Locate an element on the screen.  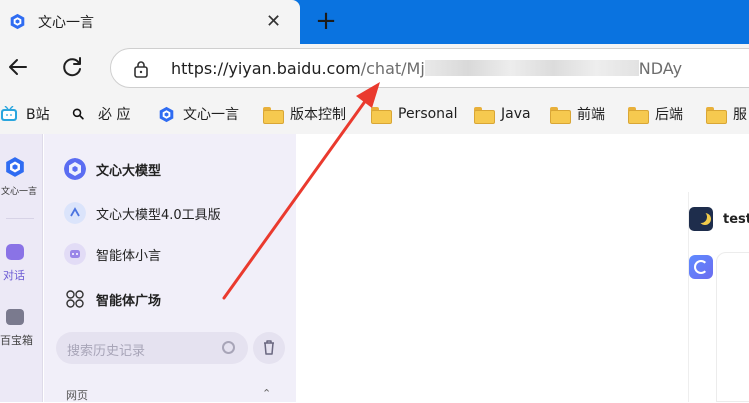
model-icon is located at coordinates (75, 169).